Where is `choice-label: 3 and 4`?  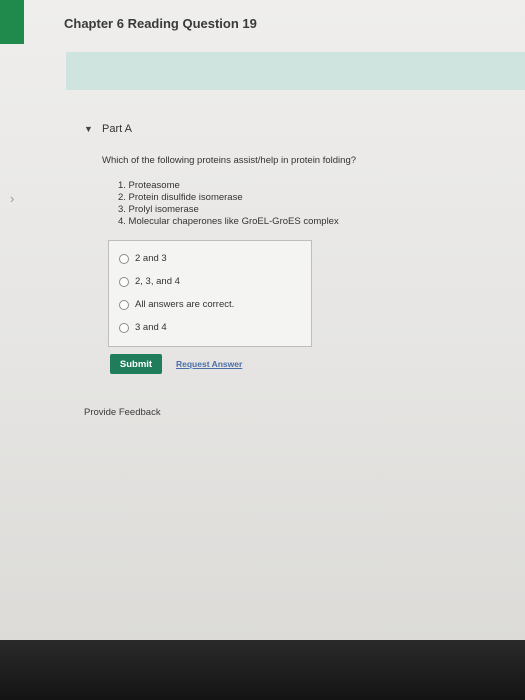
choice-label: 3 and 4 is located at coordinates (151, 327).